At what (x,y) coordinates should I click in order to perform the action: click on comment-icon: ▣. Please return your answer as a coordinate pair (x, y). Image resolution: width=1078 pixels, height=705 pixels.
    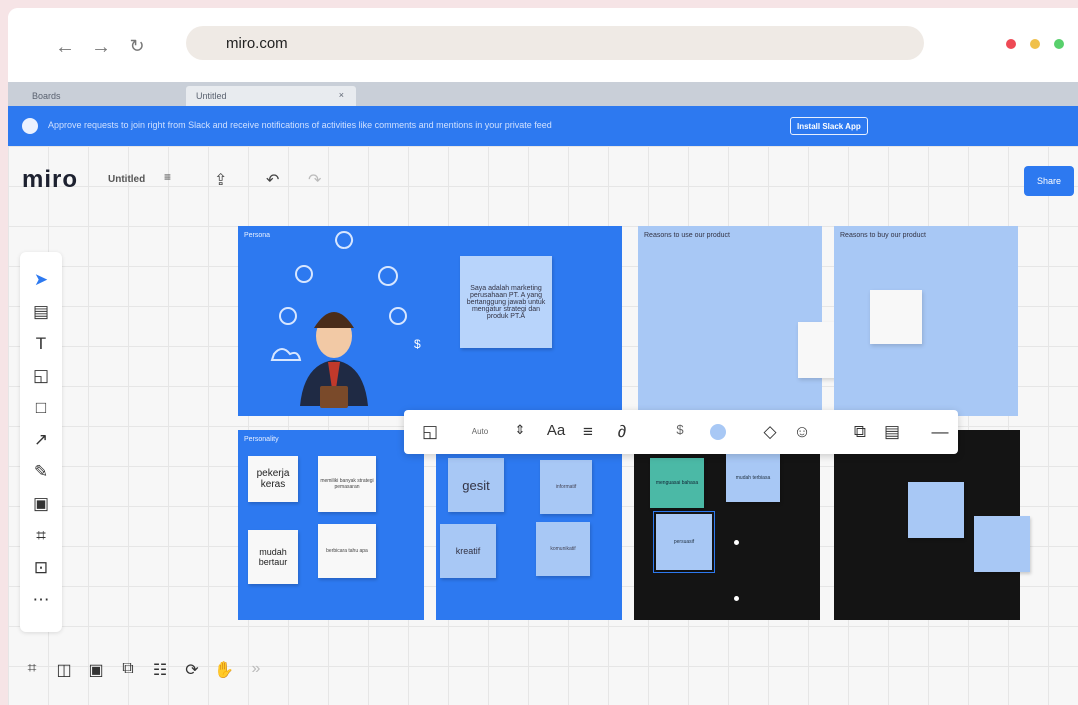
    Looking at the image, I should click on (41, 506).